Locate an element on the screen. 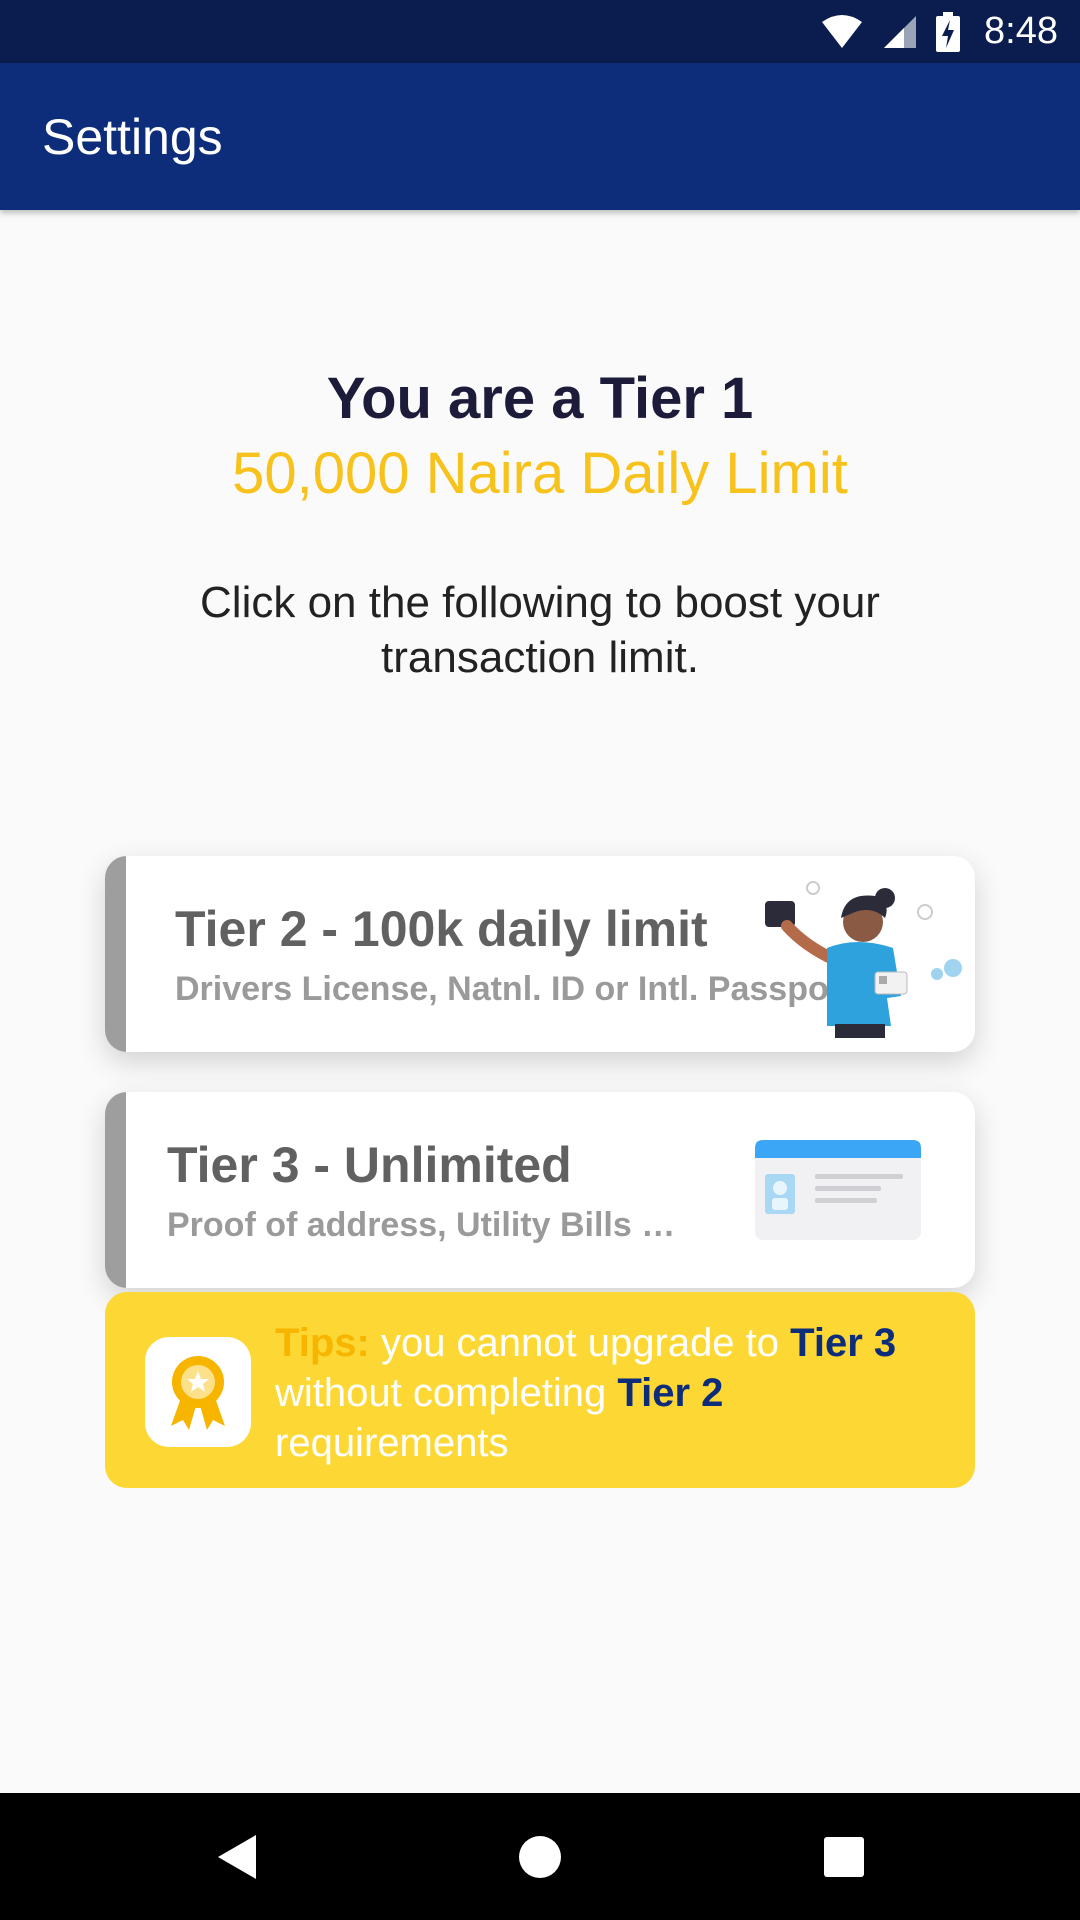  wifi-icon is located at coordinates (842, 32).